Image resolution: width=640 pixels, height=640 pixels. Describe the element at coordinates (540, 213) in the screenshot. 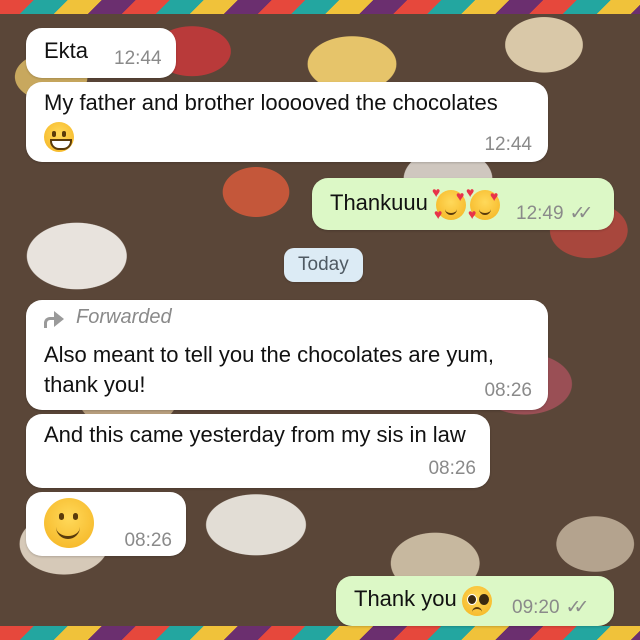

I see `message-timestamp-text: 12:49` at that location.